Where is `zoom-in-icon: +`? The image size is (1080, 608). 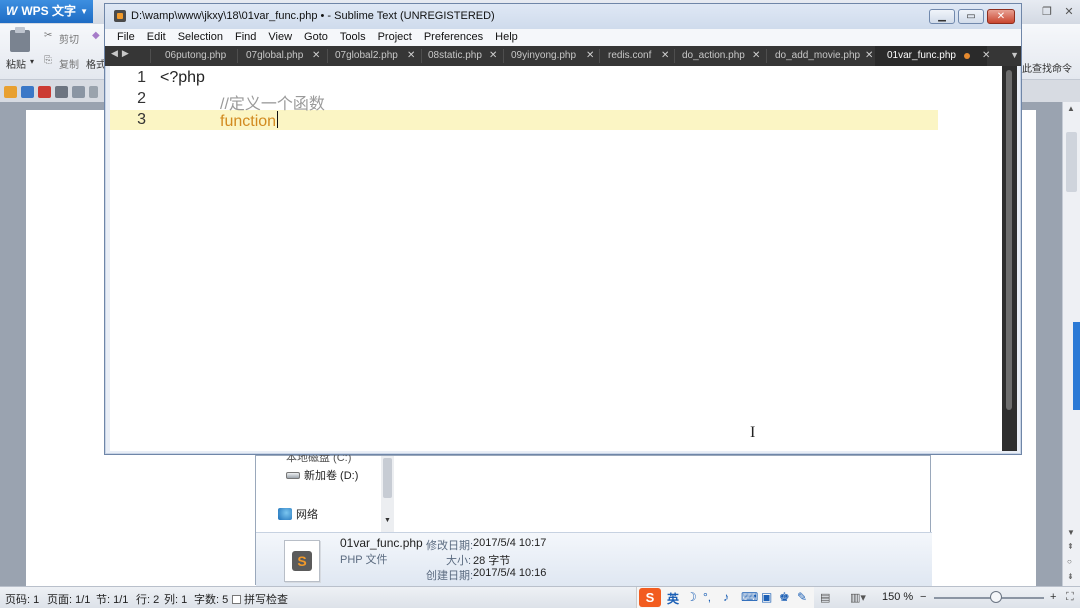 zoom-in-icon: + is located at coordinates (1053, 597).